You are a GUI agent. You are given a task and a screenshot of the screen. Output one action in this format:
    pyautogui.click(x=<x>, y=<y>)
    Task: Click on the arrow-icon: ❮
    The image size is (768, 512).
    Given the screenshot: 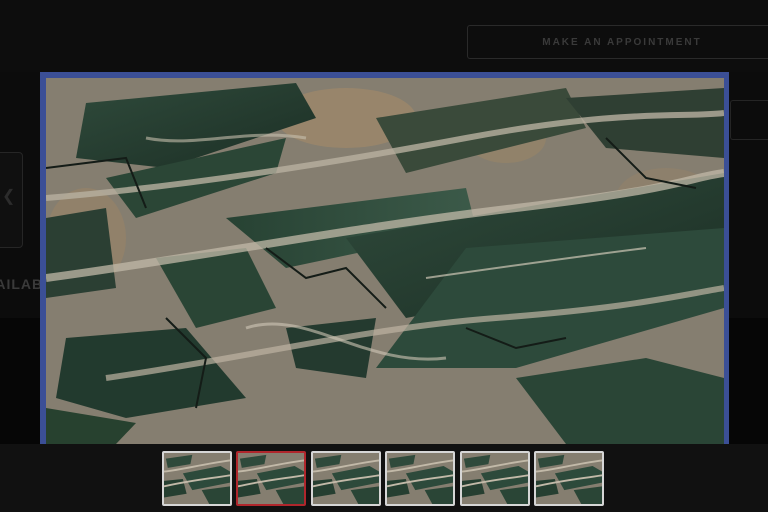 What is the action you would take?
    pyautogui.click(x=9, y=196)
    